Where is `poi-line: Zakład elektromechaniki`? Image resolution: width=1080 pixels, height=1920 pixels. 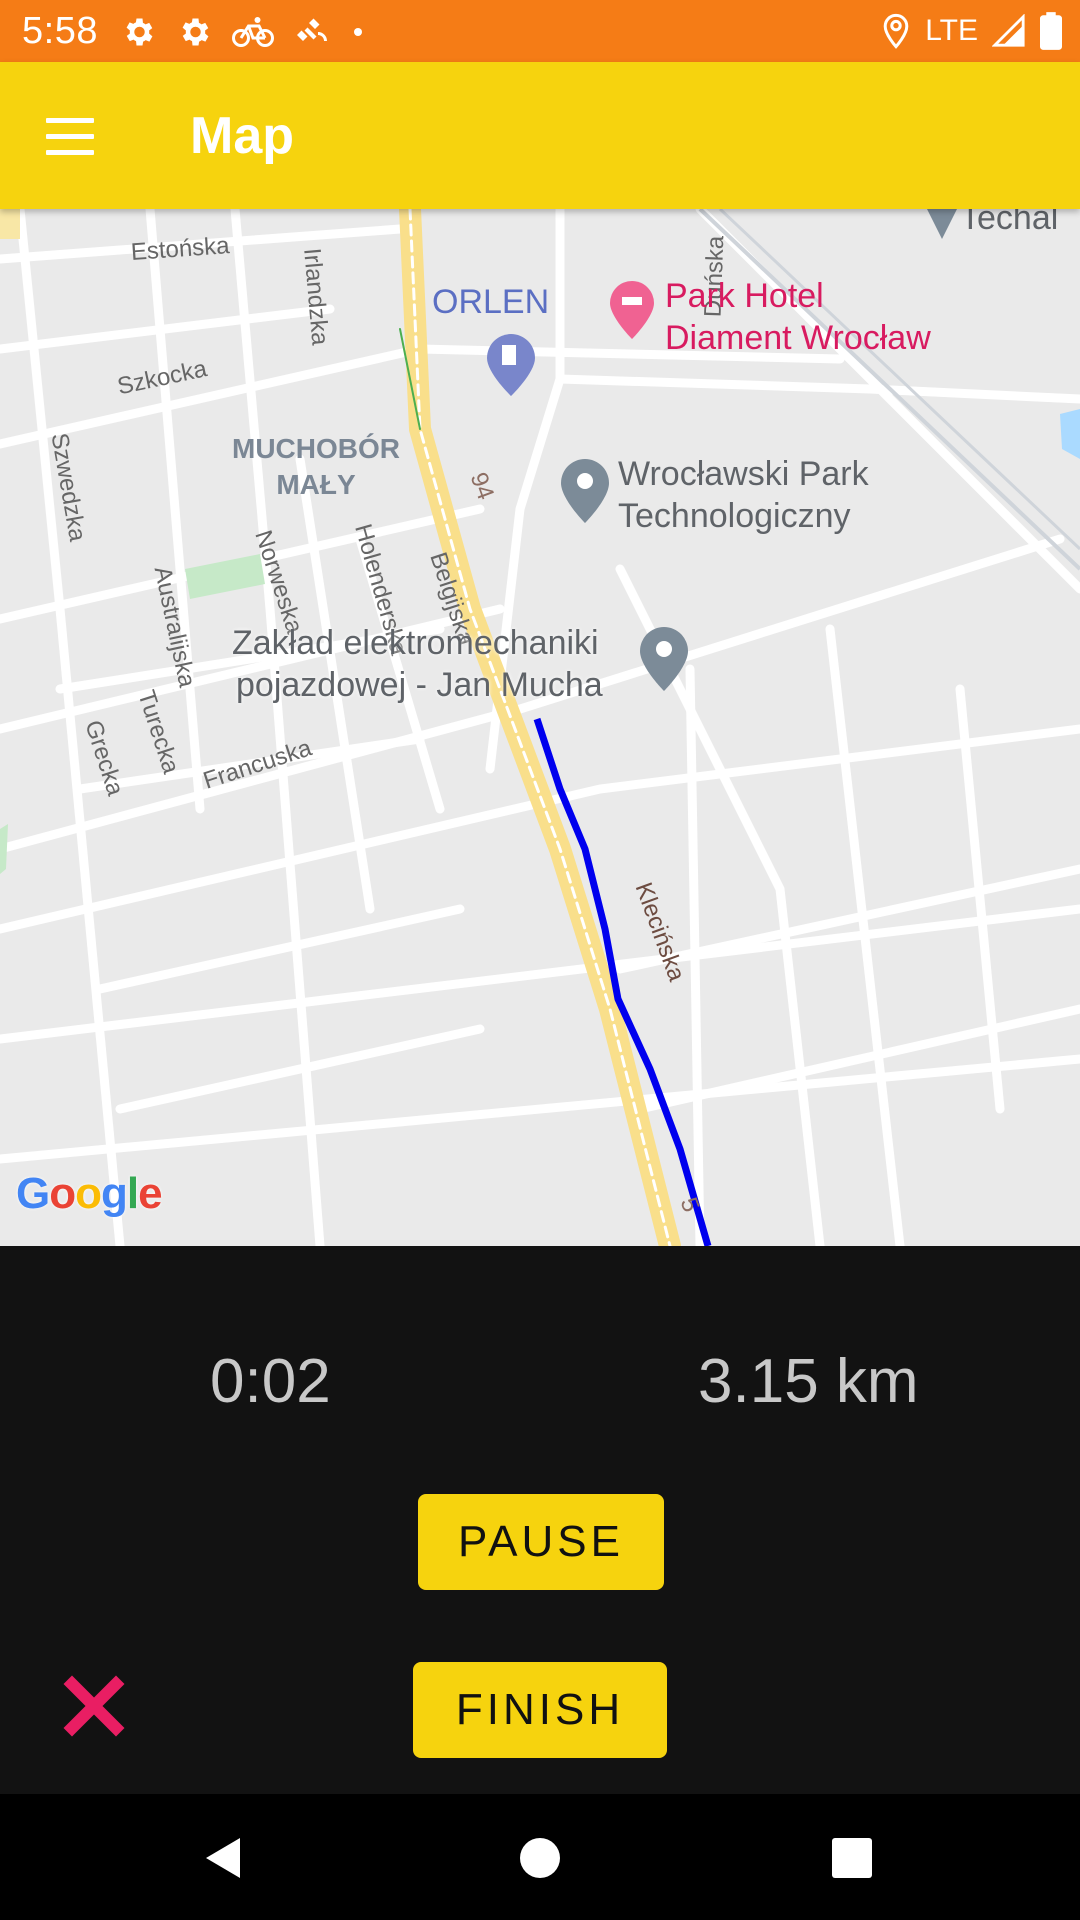
poi-line: Zakład elektromechaniki is located at coordinates (415, 643).